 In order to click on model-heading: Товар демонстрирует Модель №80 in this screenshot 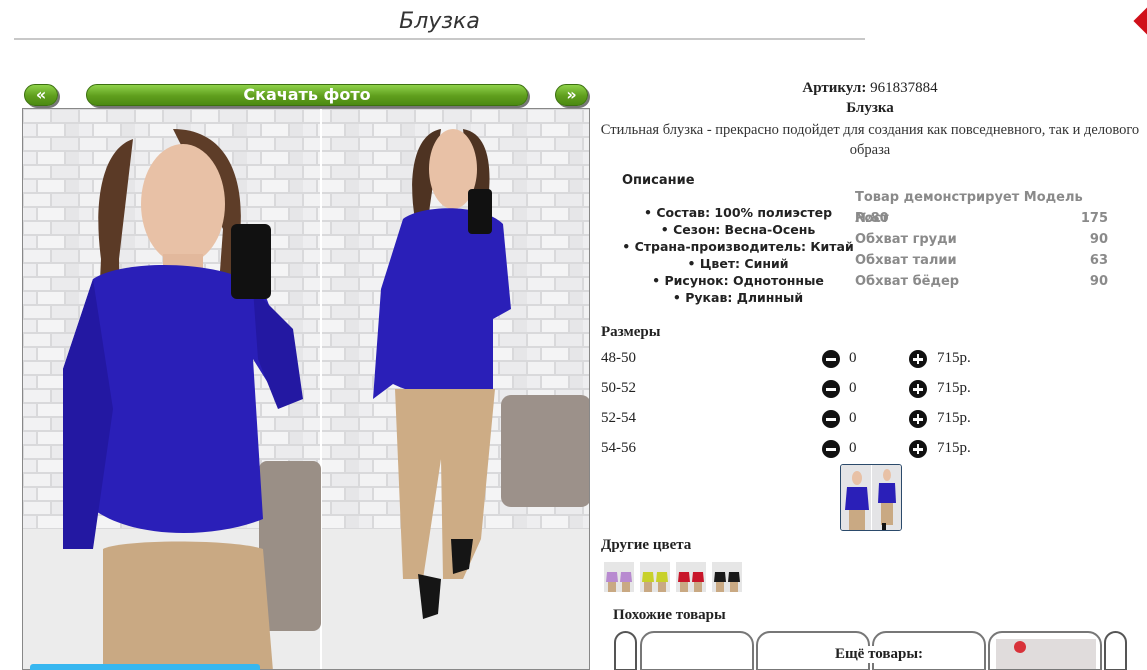, I will do `click(981, 206)`.